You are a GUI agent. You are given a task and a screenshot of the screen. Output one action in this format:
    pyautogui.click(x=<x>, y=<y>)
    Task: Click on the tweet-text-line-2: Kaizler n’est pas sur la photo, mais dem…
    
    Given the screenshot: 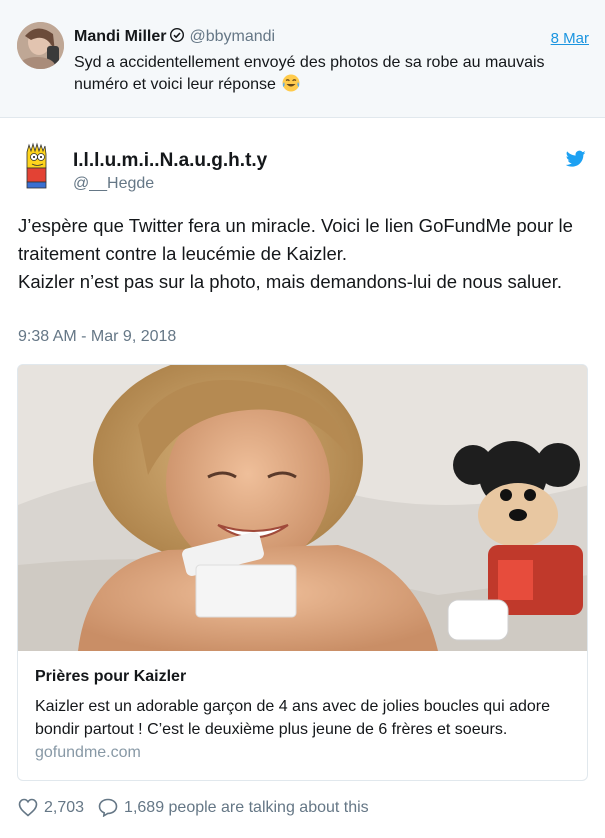 What is the action you would take?
    pyautogui.click(x=290, y=281)
    